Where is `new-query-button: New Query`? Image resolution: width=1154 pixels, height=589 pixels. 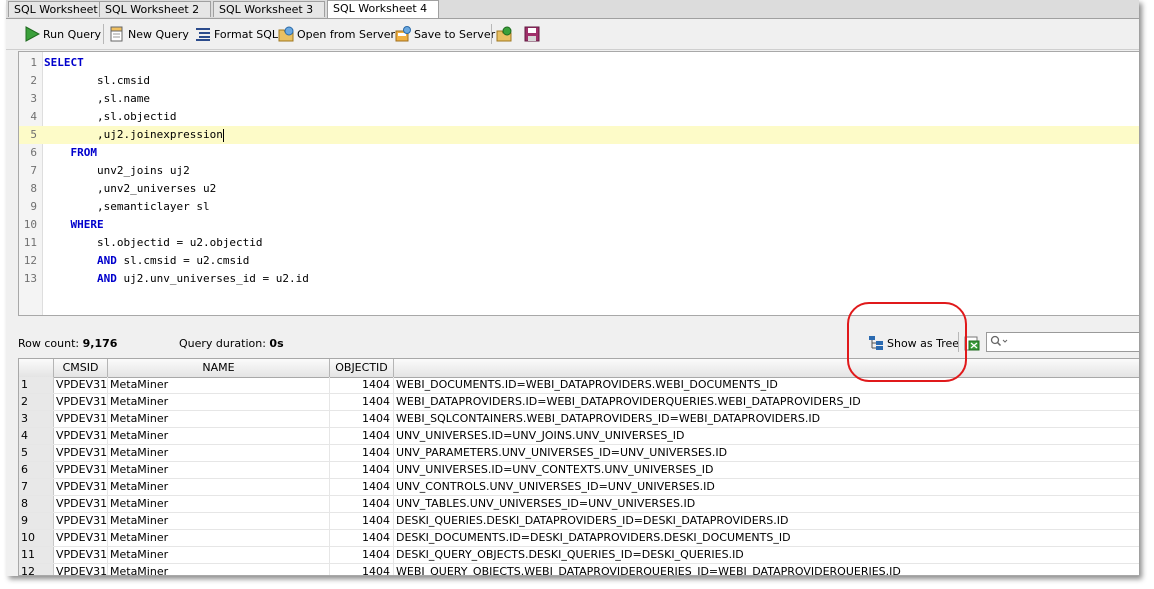
new-query-button: New Query is located at coordinates (149, 34).